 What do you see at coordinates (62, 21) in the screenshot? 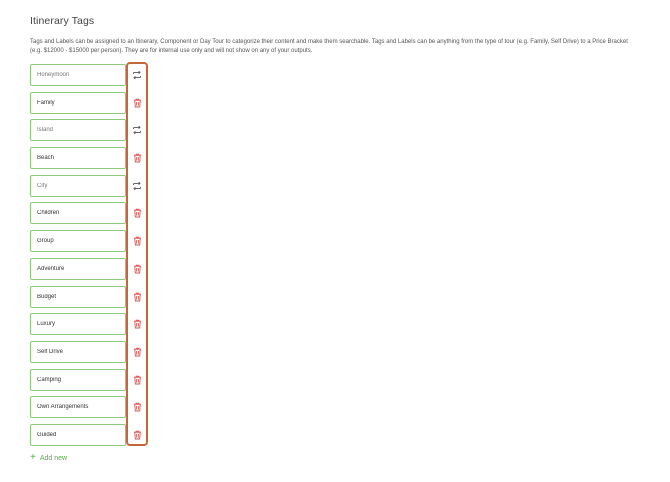
I see `page-title: Itinerary Tags` at bounding box center [62, 21].